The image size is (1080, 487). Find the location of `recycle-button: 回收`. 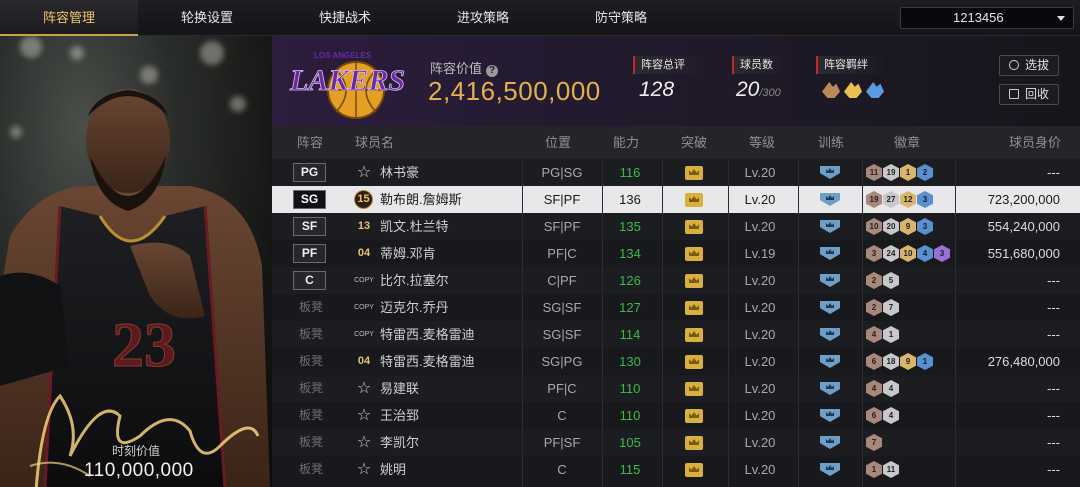

recycle-button: 回收 is located at coordinates (1029, 94).